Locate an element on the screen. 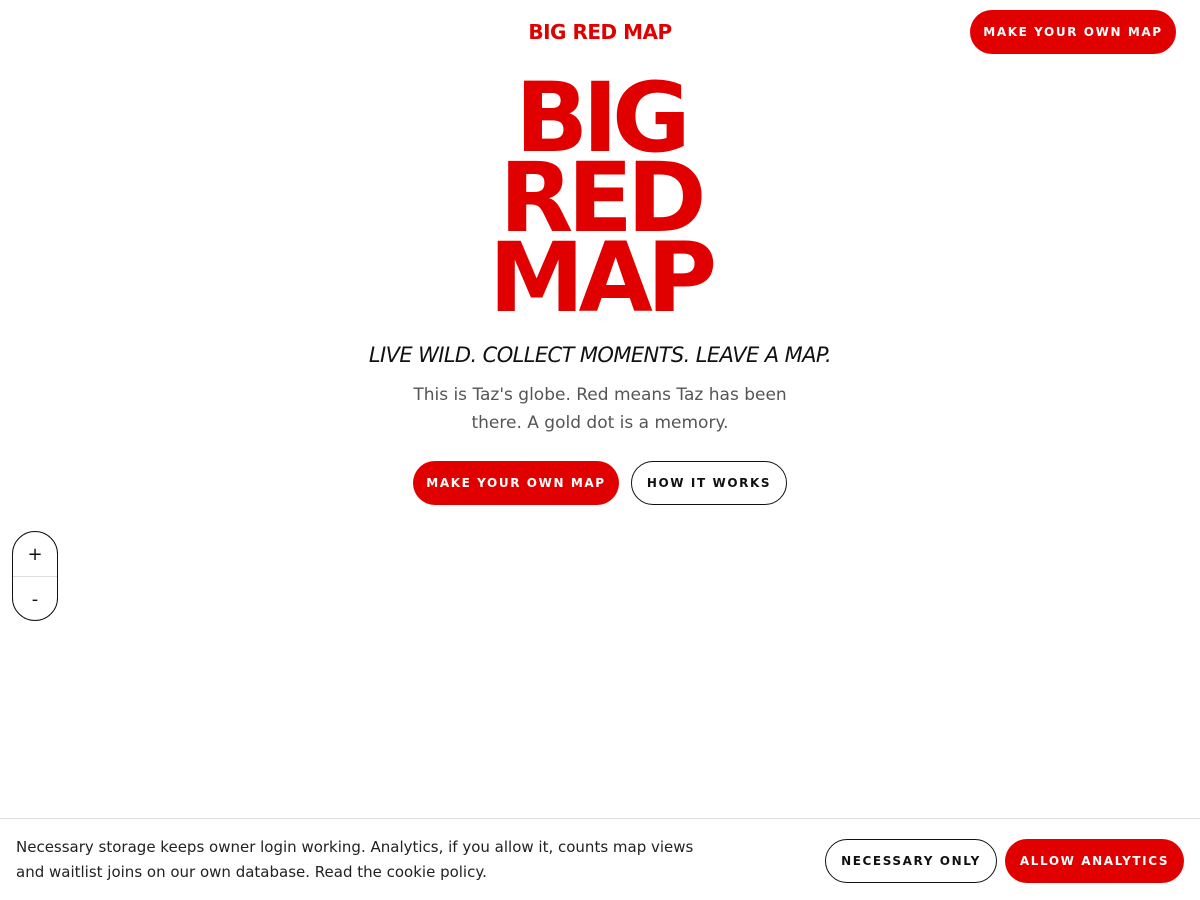 This screenshot has height=900, width=1200. allow-analytics-button: ALLOW ANALYTICS is located at coordinates (1094, 861).